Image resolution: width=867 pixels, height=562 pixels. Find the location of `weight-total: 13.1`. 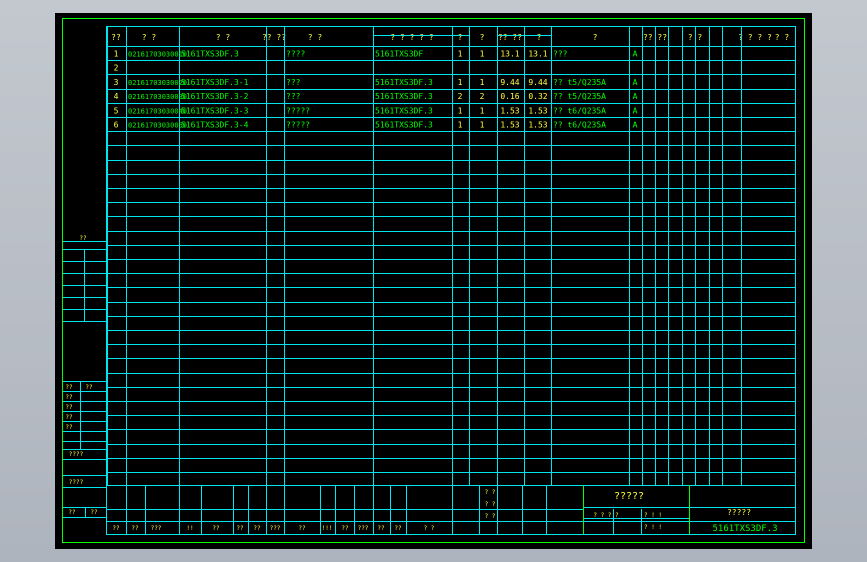

weight-total: 13.1 is located at coordinates (537, 54).